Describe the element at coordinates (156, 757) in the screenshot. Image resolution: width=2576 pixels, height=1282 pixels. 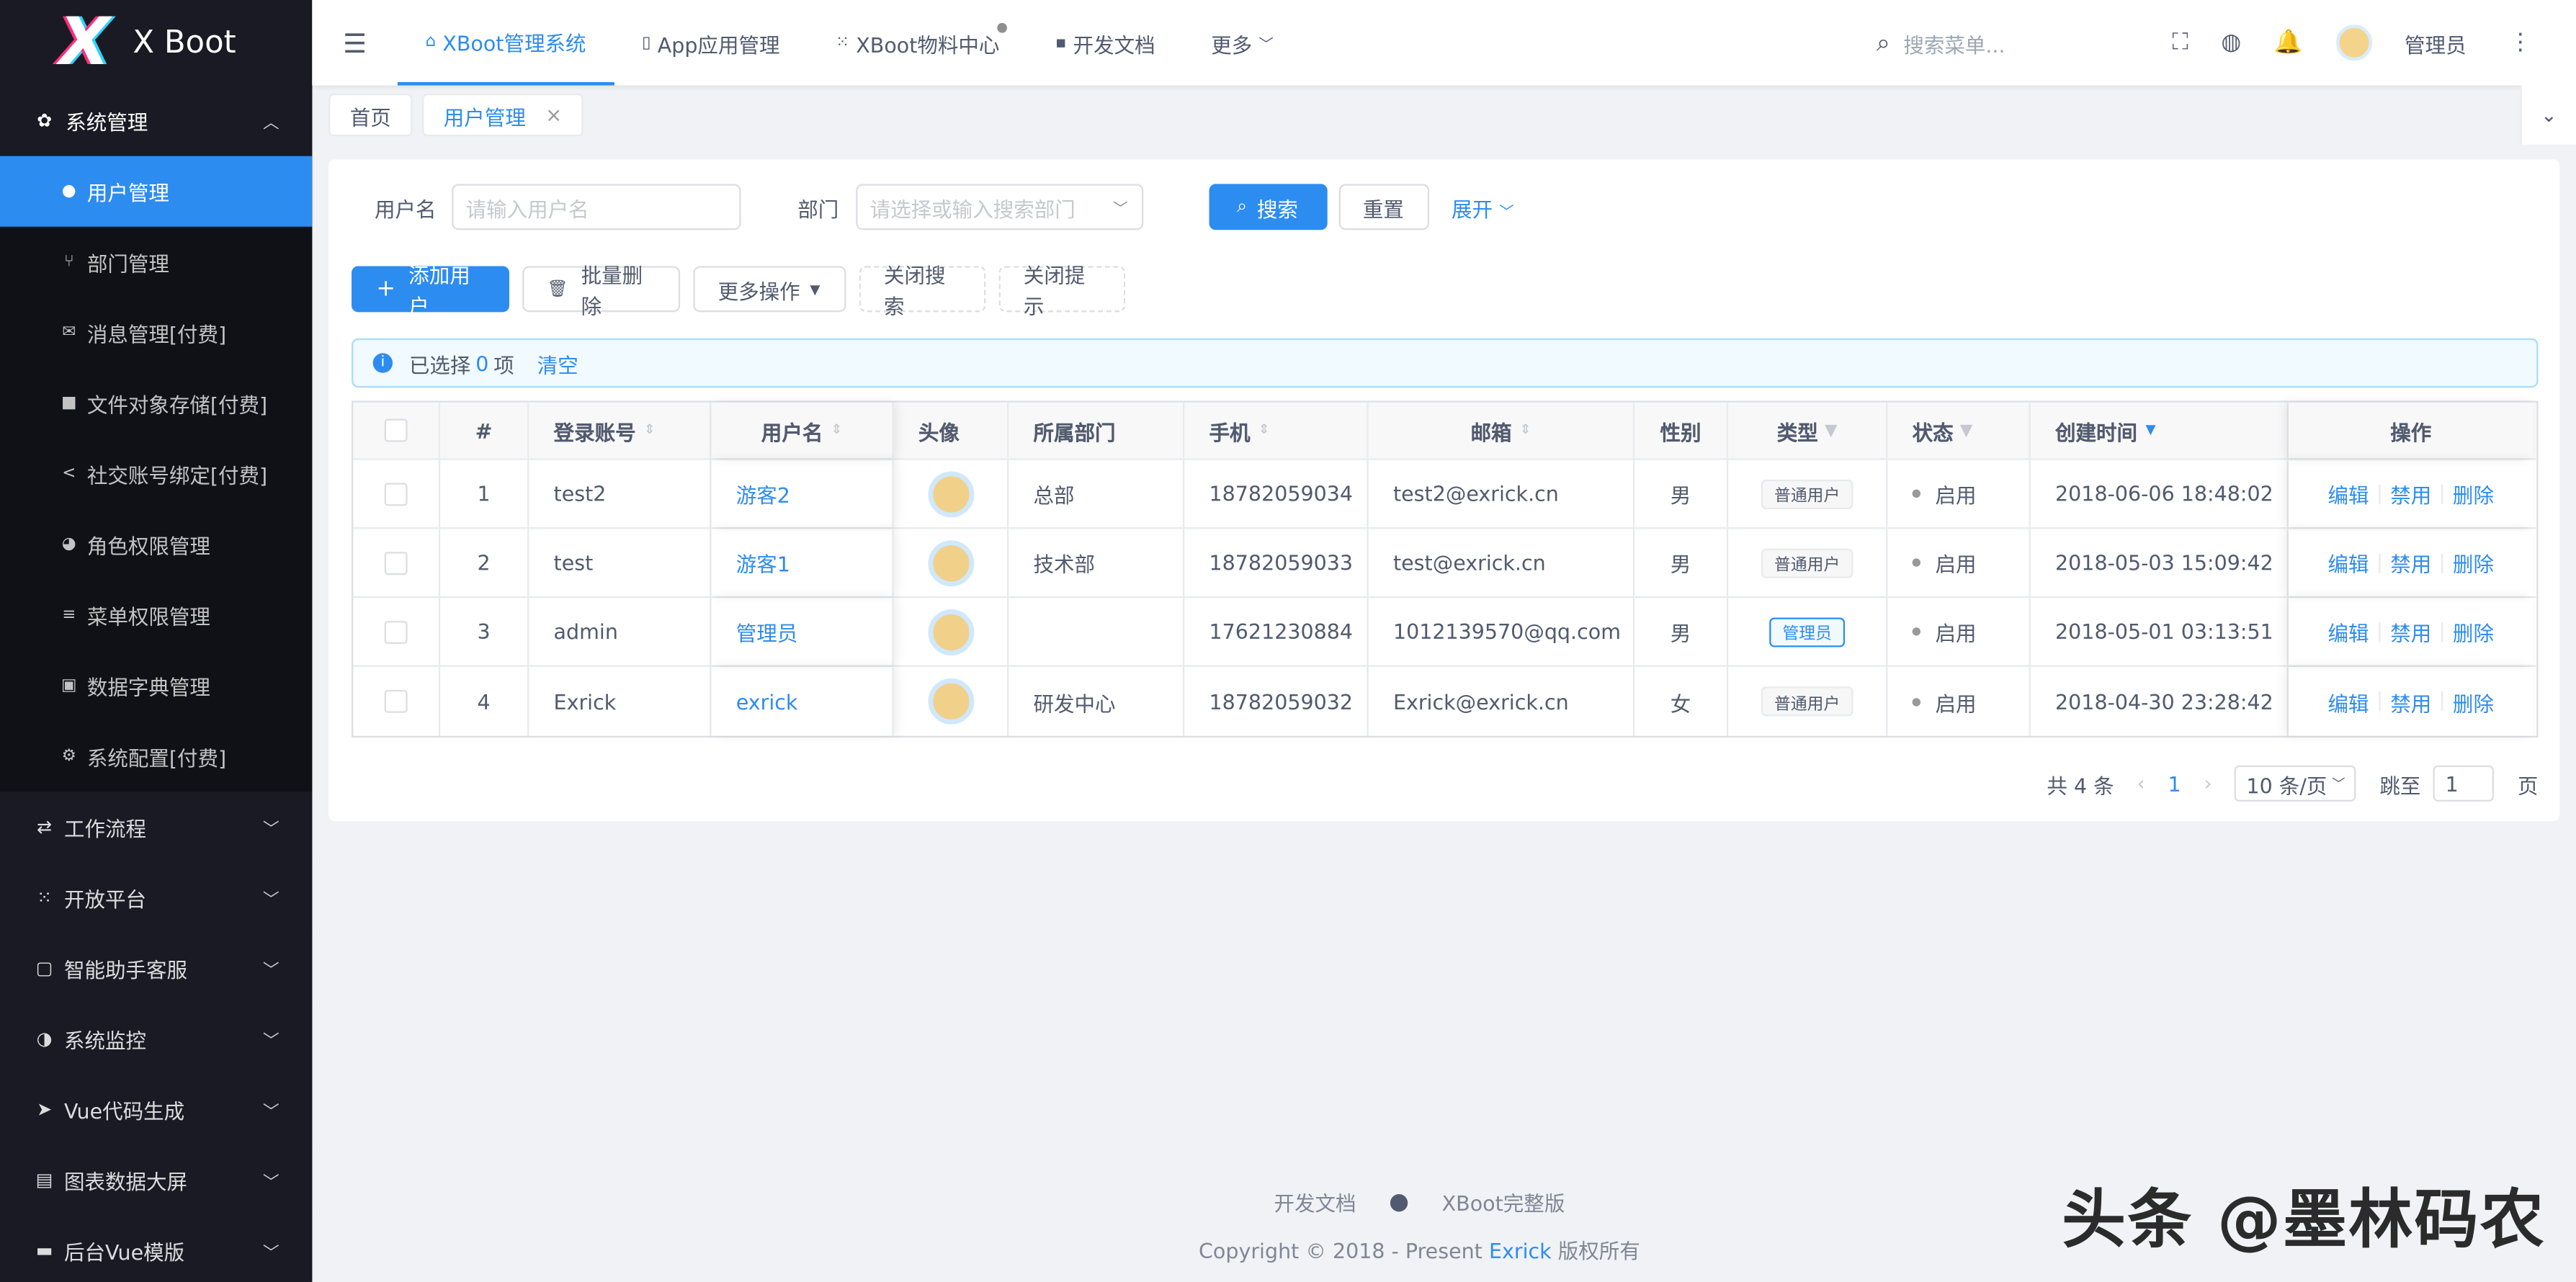
I see `sidebar-item-8: ⚙ 系统配置[付费]` at that location.